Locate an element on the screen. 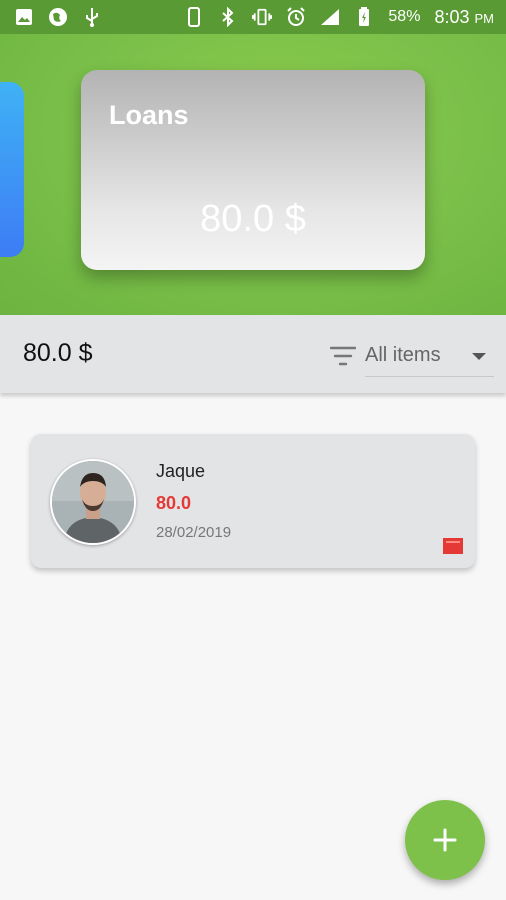  plus-icon is located at coordinates (445, 840).